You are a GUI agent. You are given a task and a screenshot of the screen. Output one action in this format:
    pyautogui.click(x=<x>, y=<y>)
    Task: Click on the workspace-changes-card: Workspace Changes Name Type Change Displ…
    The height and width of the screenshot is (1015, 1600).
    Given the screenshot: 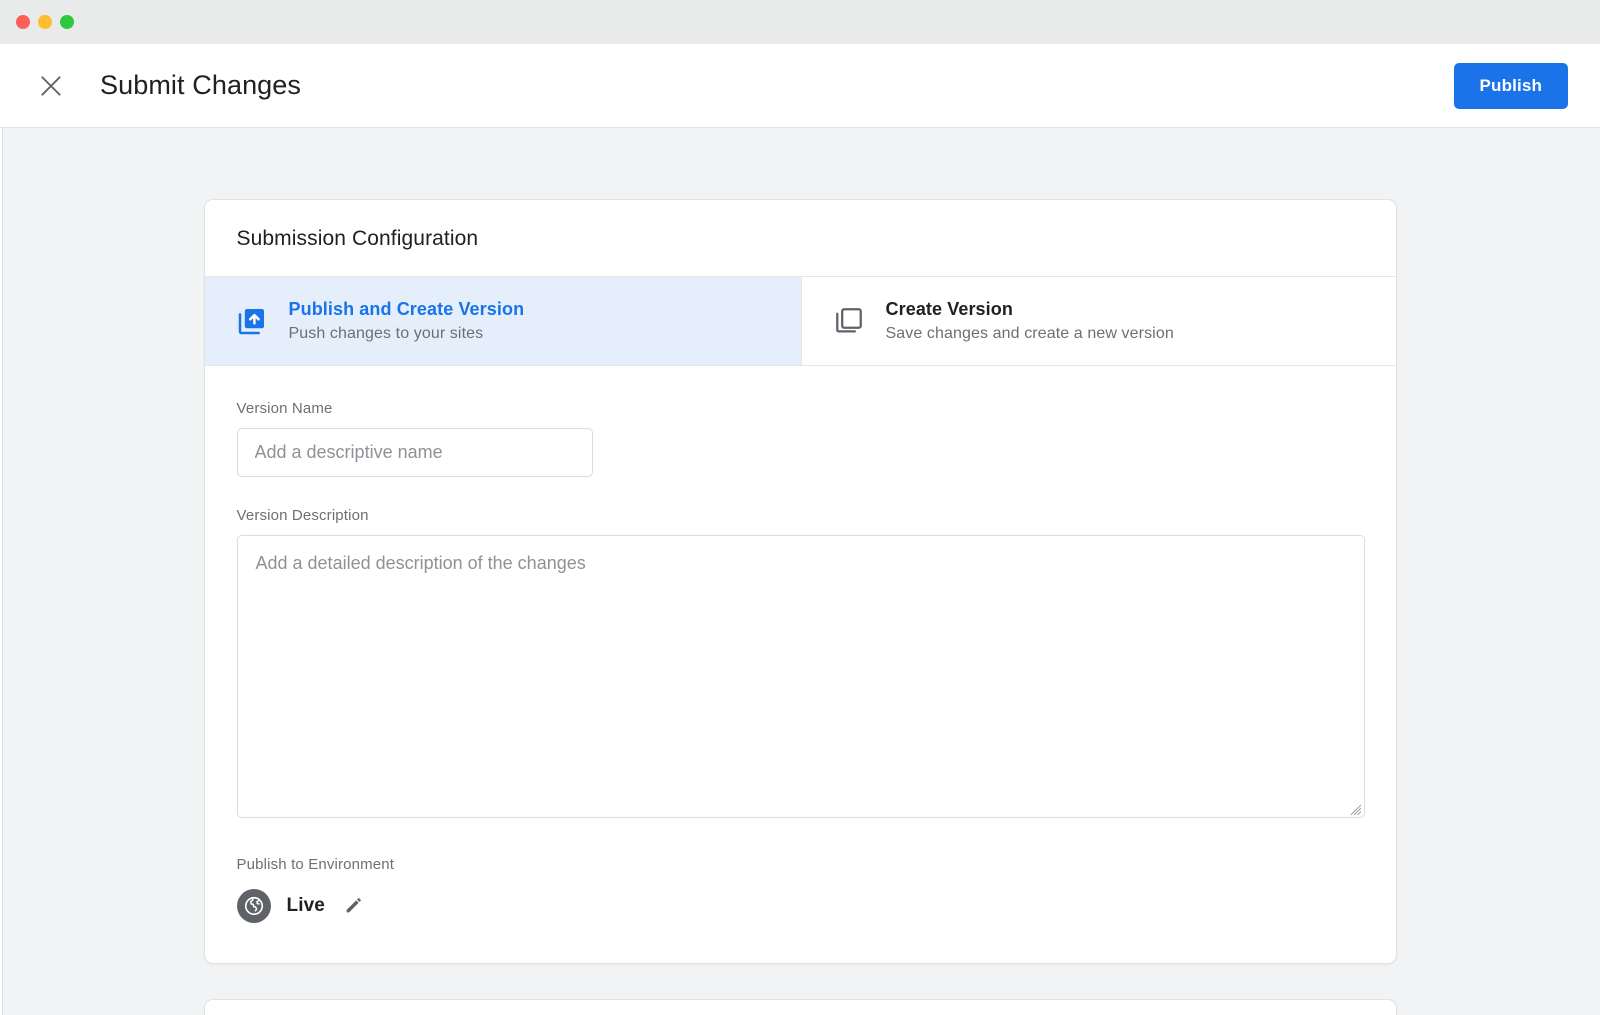 What is the action you would take?
    pyautogui.click(x=800, y=1007)
    